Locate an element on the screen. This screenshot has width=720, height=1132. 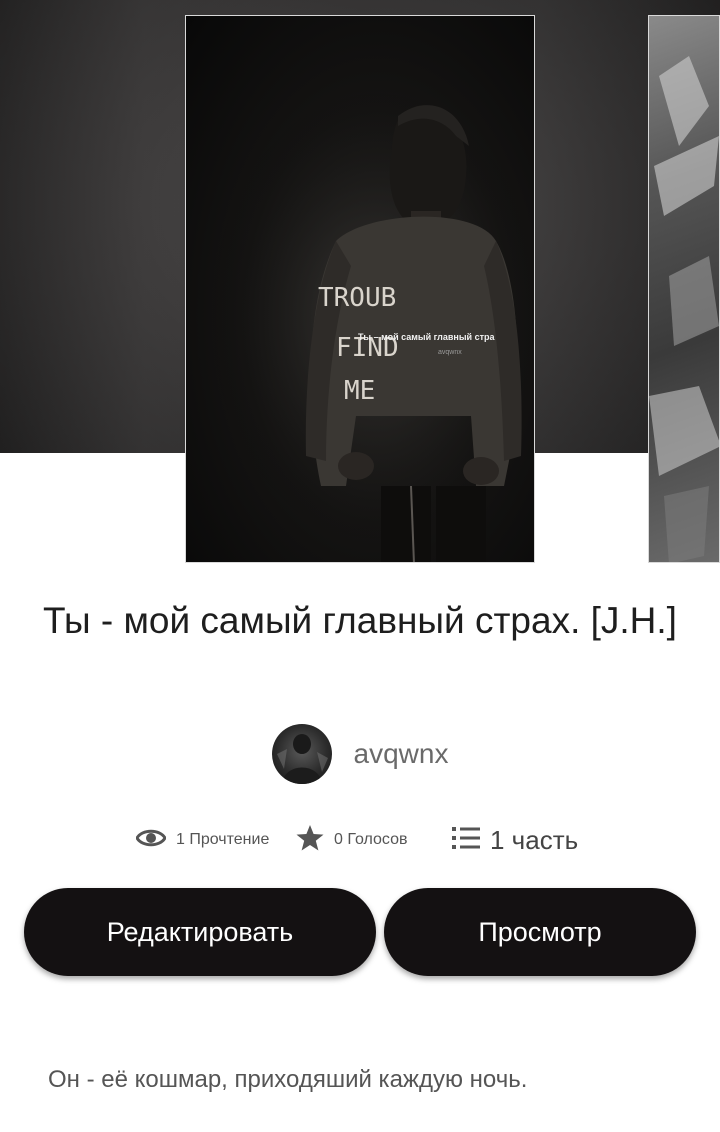
next-cover-art is located at coordinates (684, 309).